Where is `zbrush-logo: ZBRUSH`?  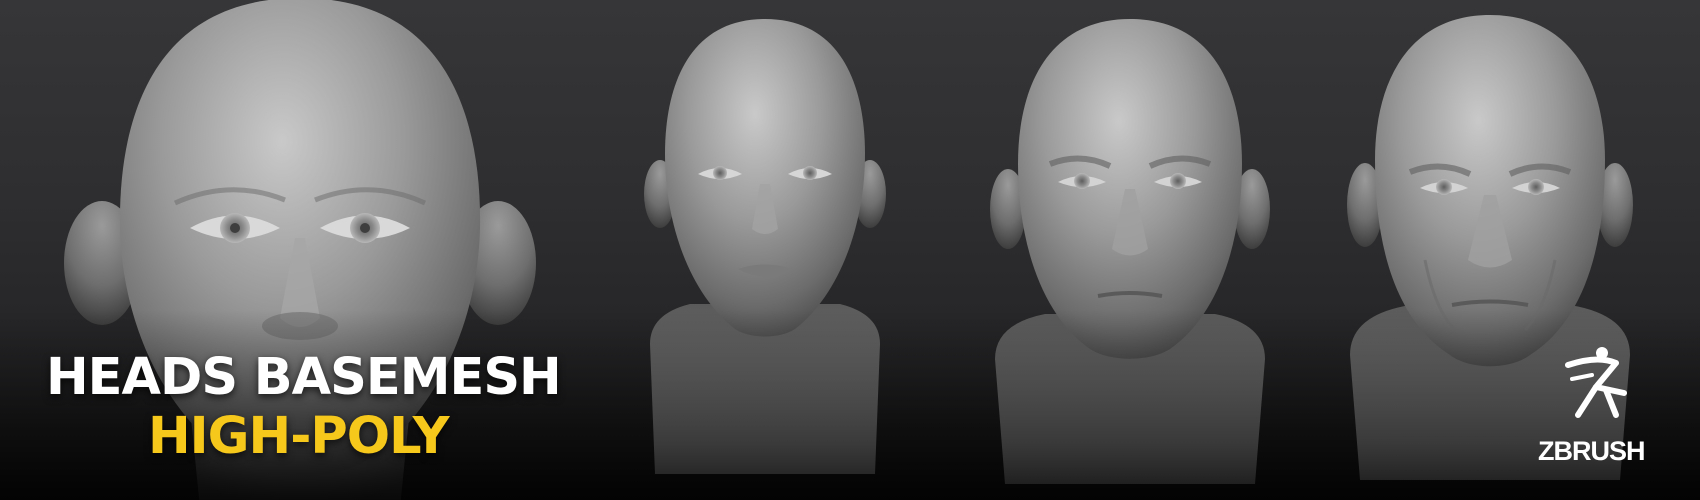 zbrush-logo: ZBRUSH is located at coordinates (1608, 405).